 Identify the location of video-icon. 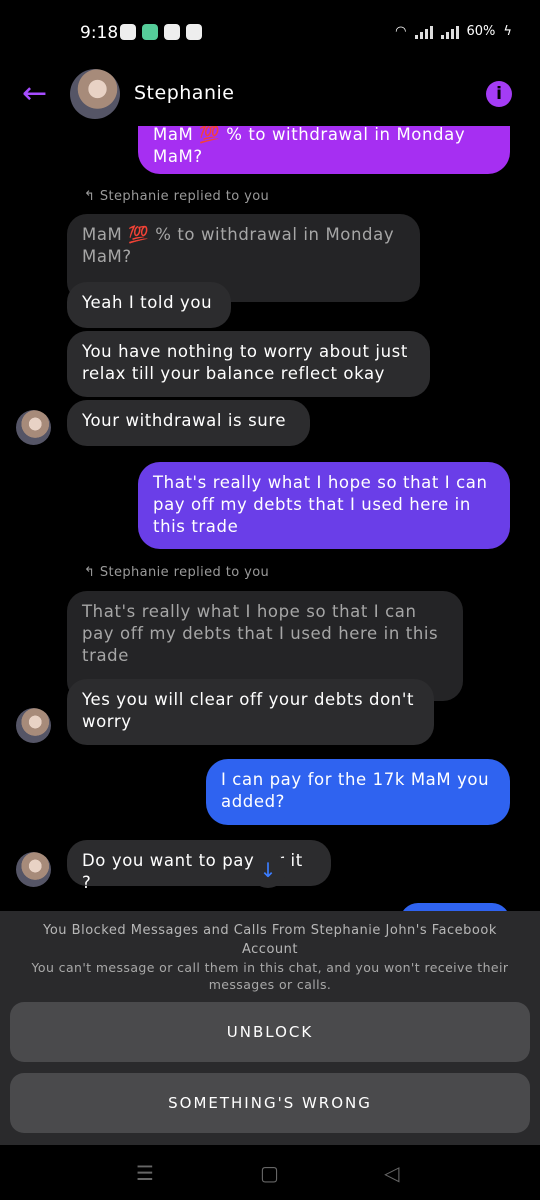
(172, 32).